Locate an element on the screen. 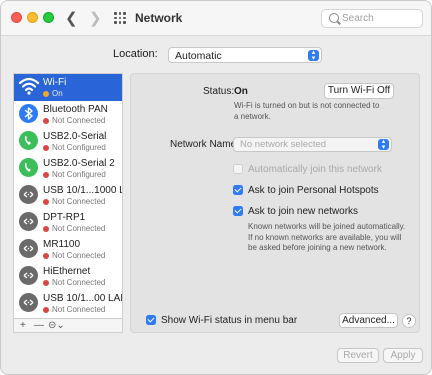  service-name: USB2.0-Serial 2 is located at coordinates (79, 163).